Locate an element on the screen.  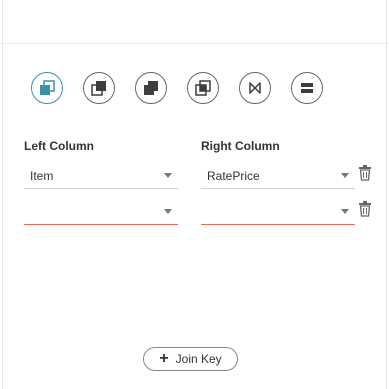
join-type-selector is located at coordinates (177, 88).